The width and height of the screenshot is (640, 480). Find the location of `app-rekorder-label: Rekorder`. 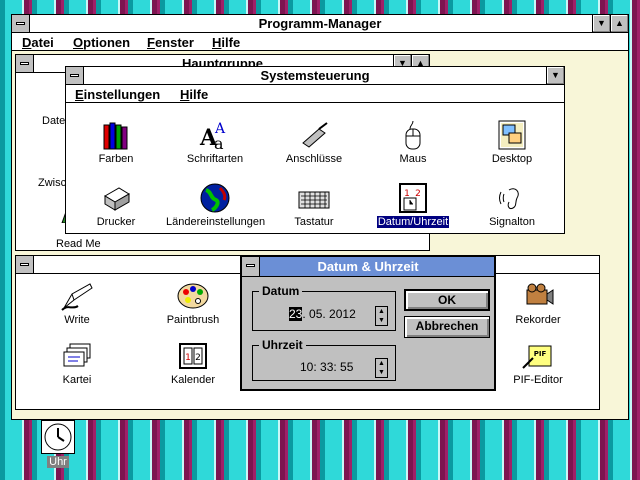

app-rekorder-label: Rekorder is located at coordinates (538, 320).